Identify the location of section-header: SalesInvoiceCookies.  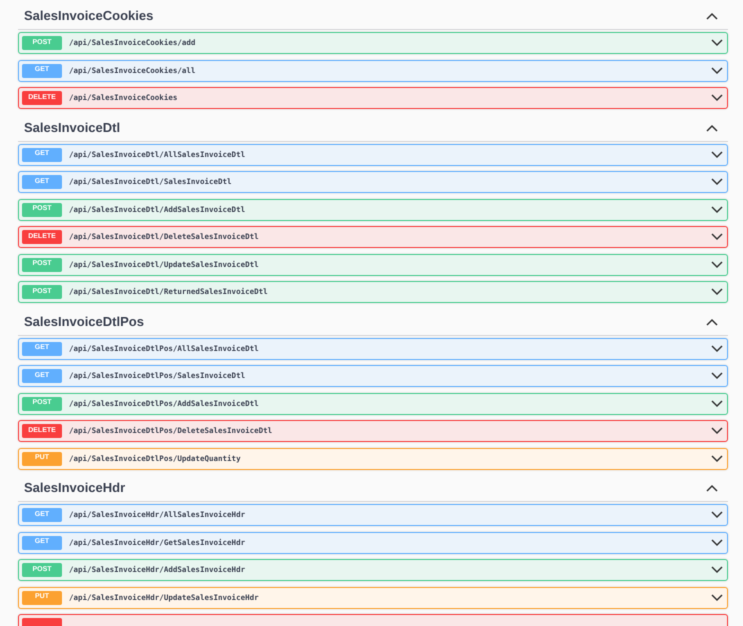
(373, 16).